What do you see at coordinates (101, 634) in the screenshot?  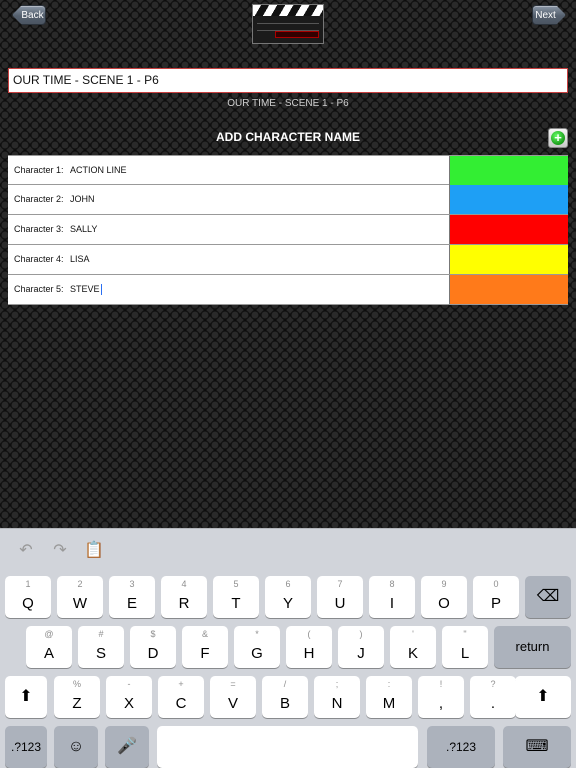 I see `key-alt-label: #` at bounding box center [101, 634].